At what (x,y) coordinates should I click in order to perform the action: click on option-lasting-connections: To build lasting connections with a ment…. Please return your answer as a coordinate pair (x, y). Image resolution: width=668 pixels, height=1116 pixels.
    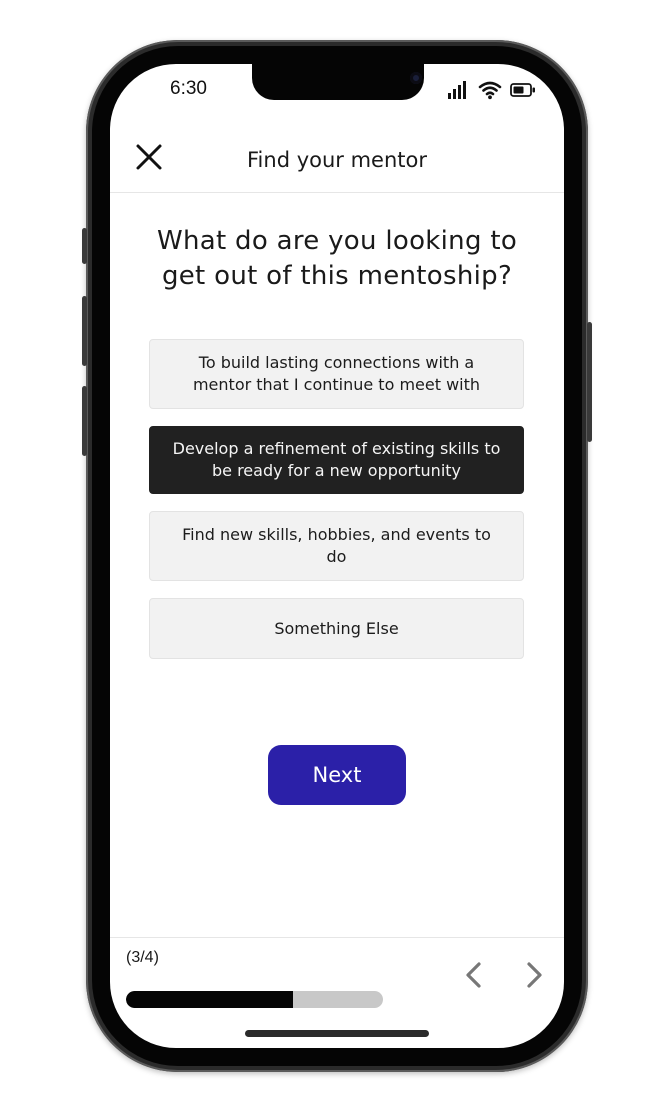
    Looking at the image, I should click on (336, 374).